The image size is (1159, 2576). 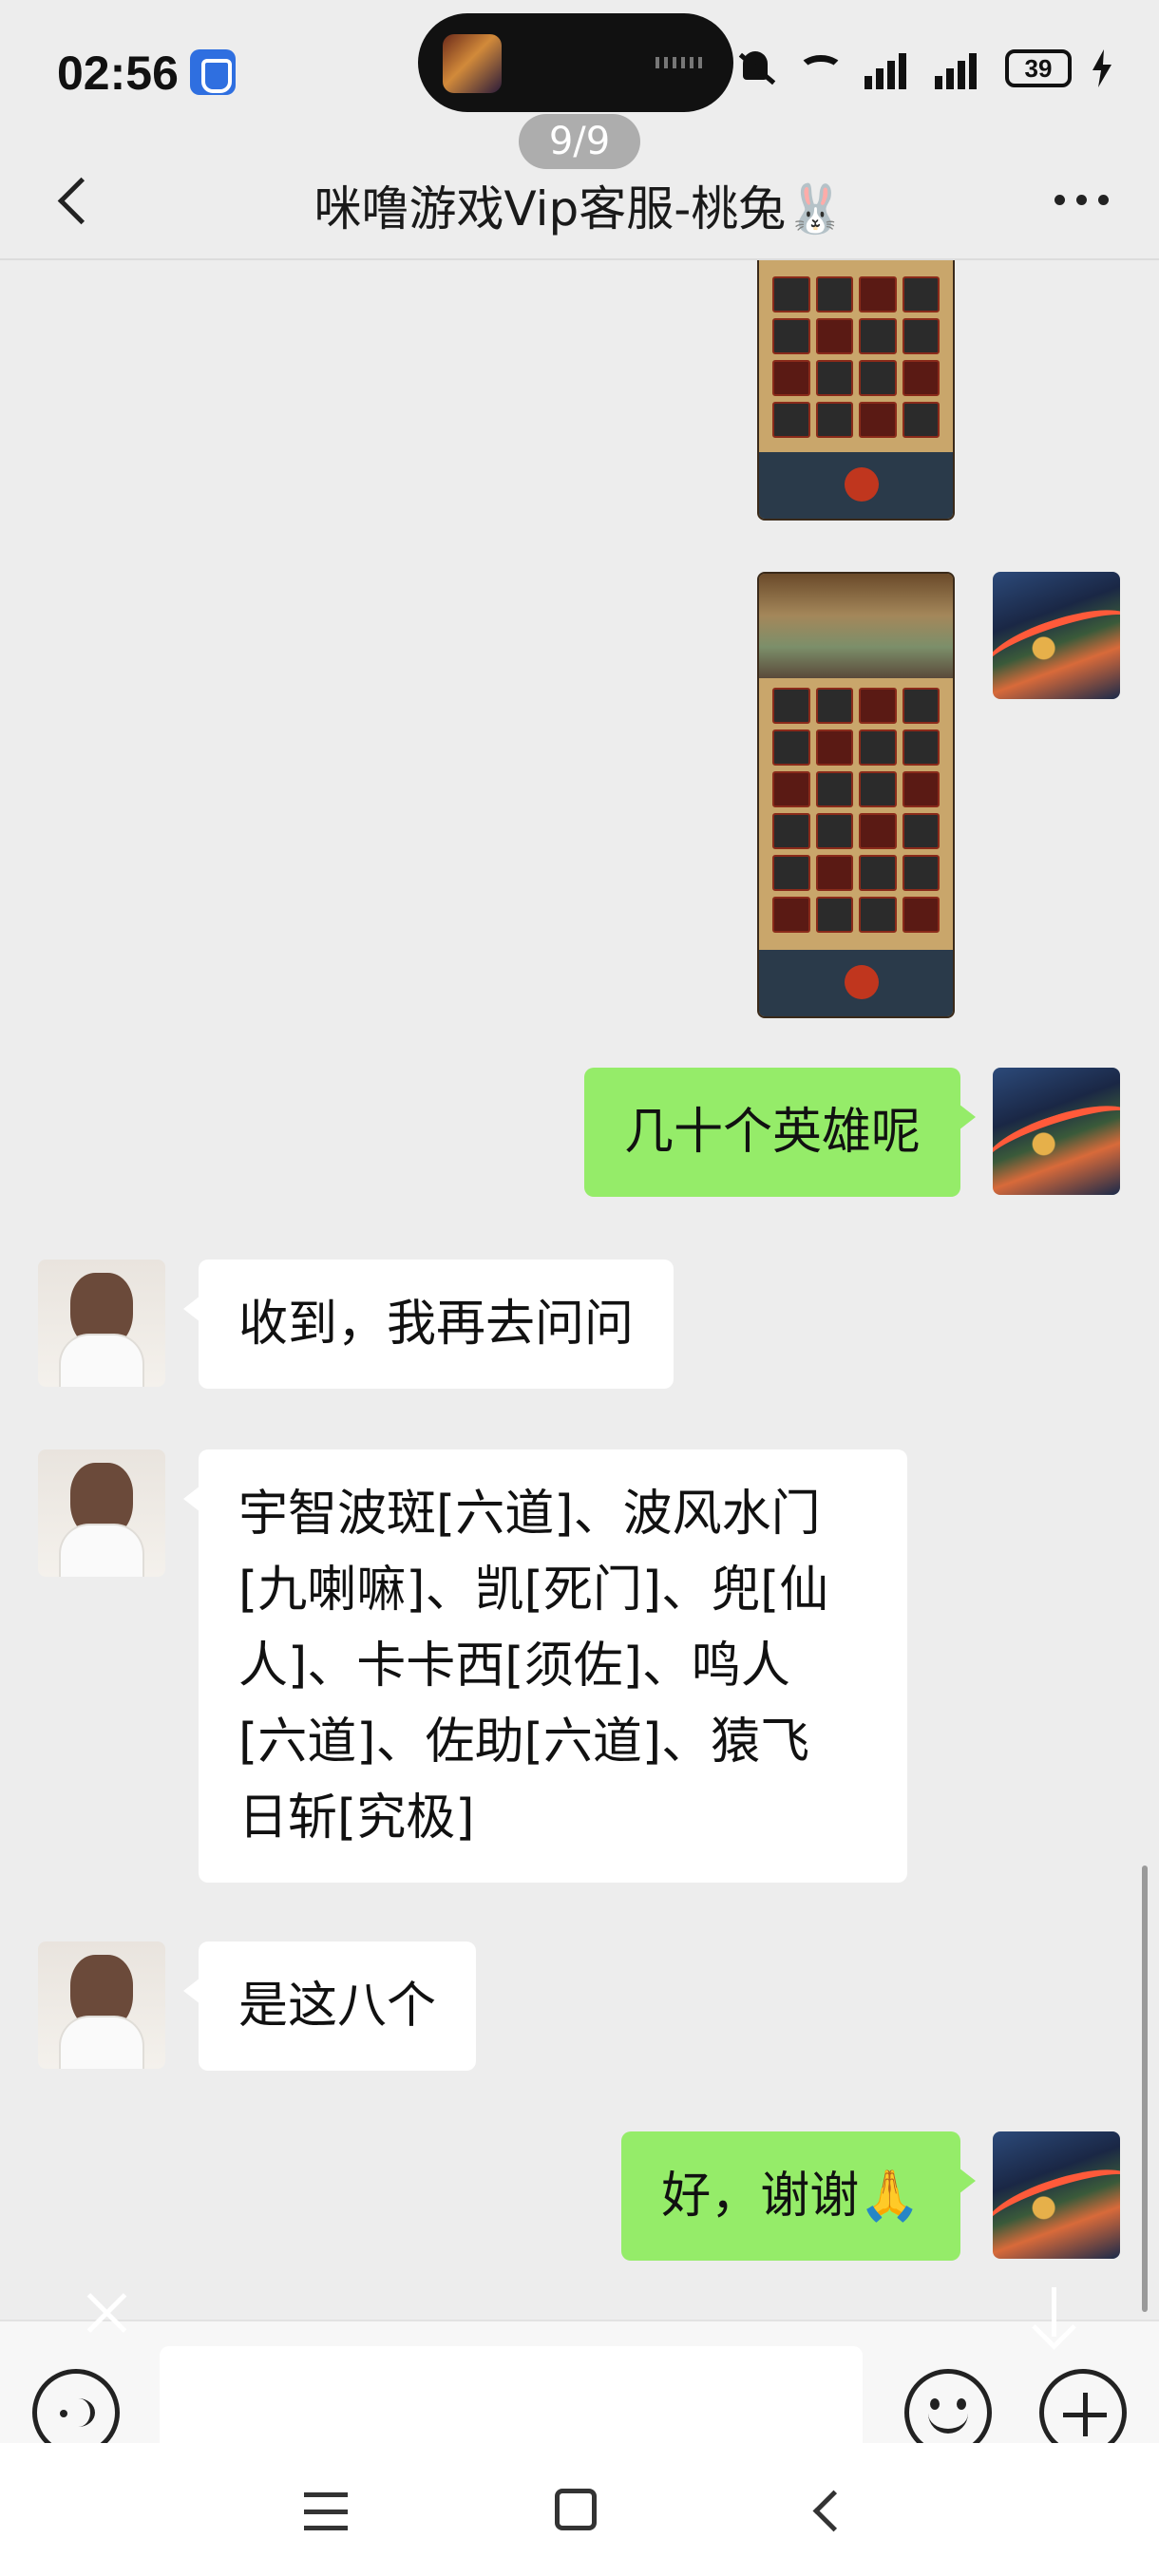 What do you see at coordinates (1081, 199) in the screenshot?
I see `more-options-button` at bounding box center [1081, 199].